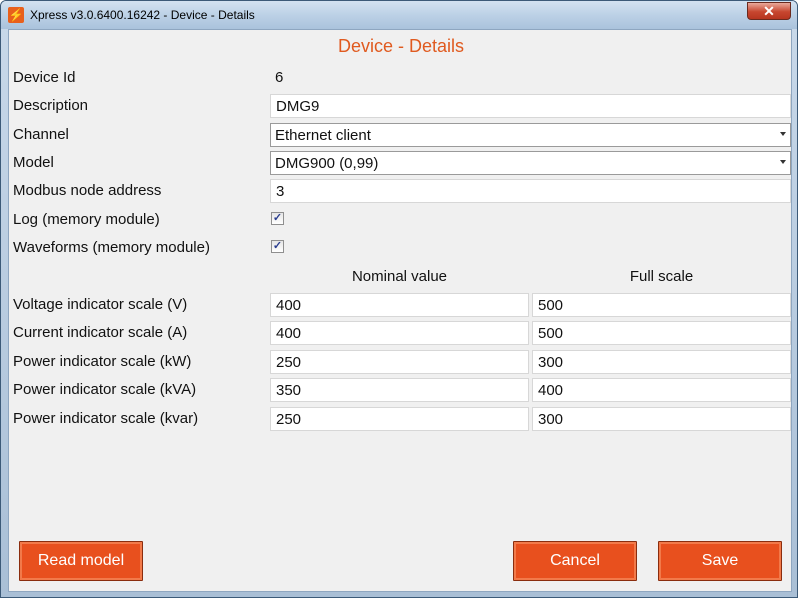 This screenshot has height=598, width=798. I want to click on scale-row-label: Power indicator scale (kW), so click(102, 361).